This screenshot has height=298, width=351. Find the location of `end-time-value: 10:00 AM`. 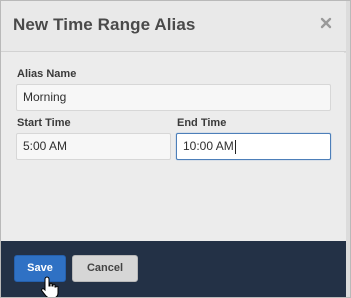

end-time-value: 10:00 AM is located at coordinates (208, 146).